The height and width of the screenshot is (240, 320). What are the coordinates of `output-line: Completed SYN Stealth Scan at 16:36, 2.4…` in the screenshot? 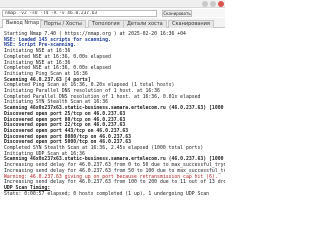 It's located at (104, 149).